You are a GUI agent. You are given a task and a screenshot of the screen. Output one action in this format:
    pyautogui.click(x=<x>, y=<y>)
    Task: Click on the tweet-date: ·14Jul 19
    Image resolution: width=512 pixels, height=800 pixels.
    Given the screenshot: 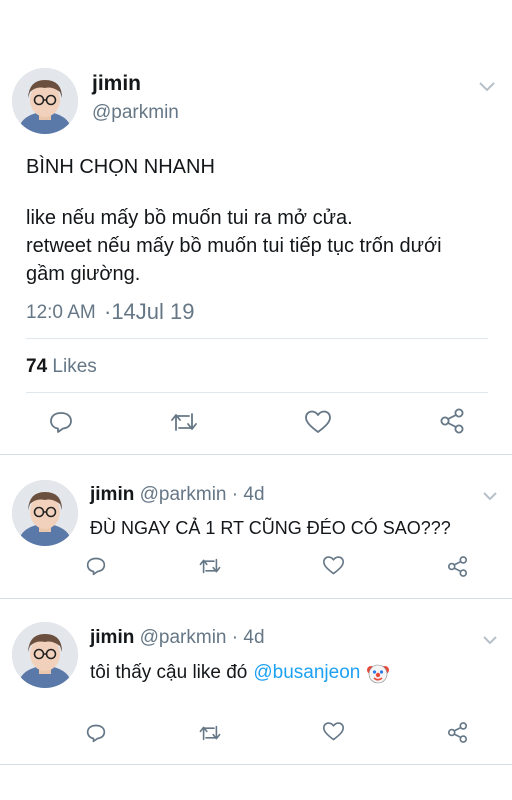 What is the action you would take?
    pyautogui.click(x=149, y=311)
    